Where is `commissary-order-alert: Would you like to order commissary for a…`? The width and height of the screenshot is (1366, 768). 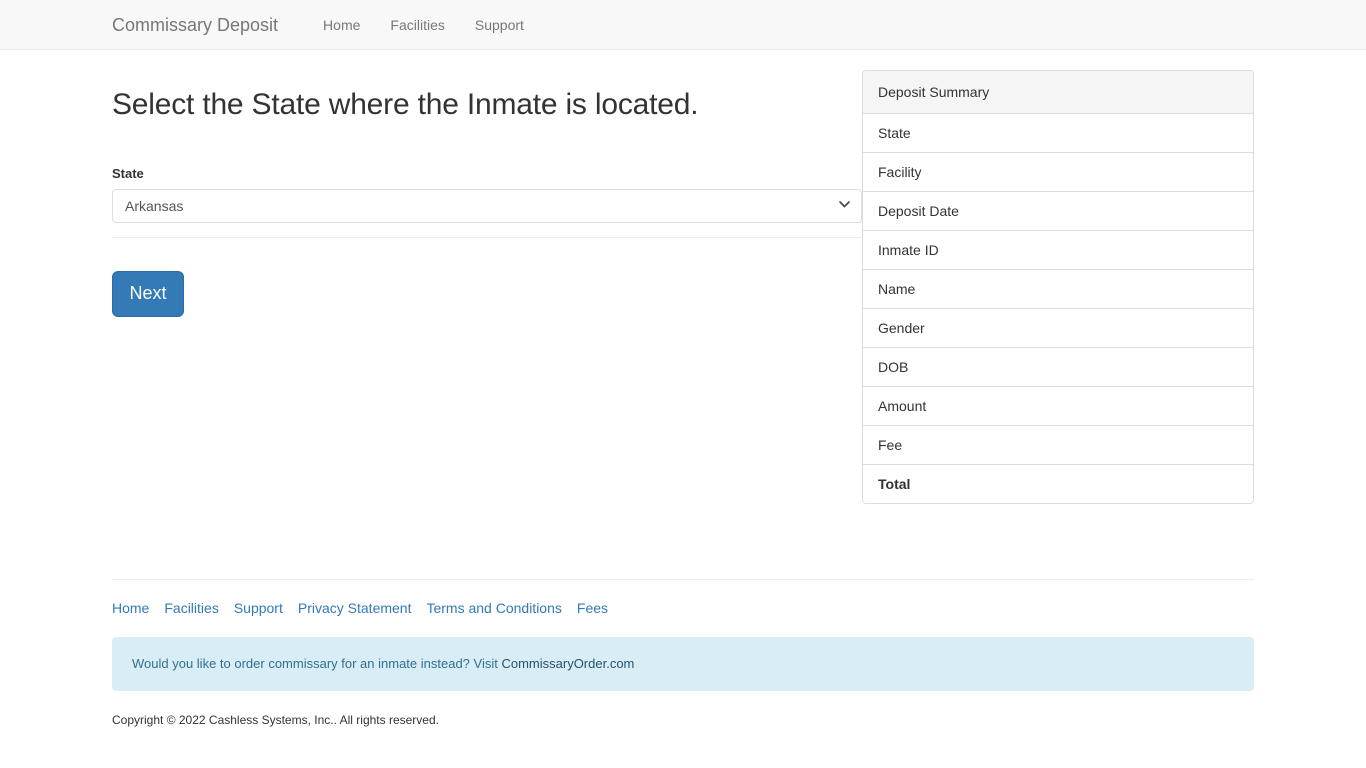
commissary-order-alert: Would you like to order commissary for a… is located at coordinates (683, 664).